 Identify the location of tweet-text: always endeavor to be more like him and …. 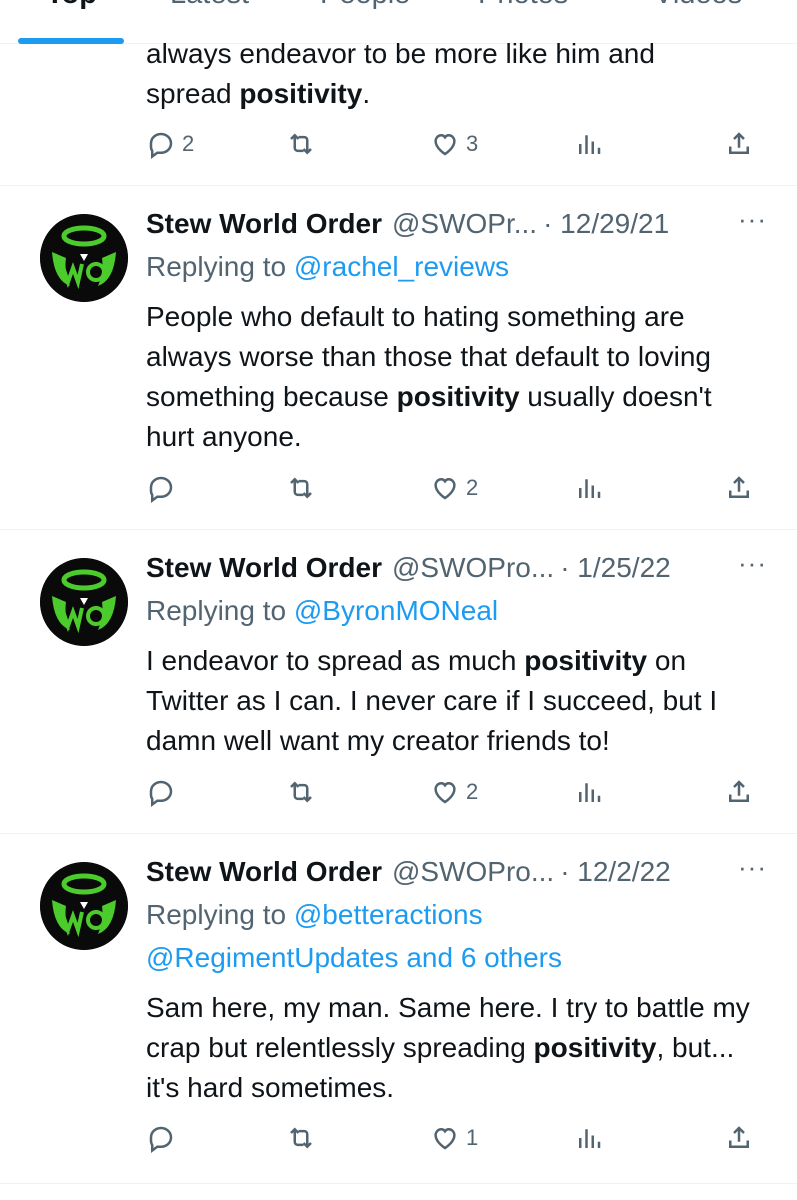
(400, 73).